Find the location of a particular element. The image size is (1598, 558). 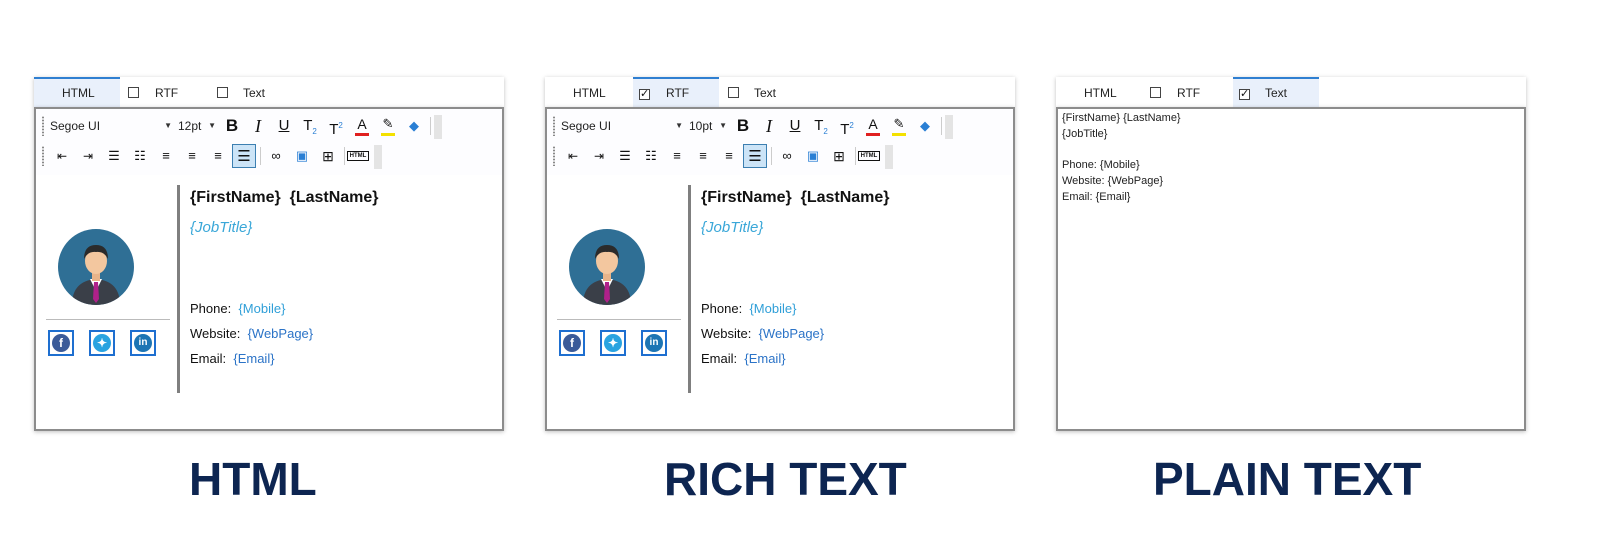

avatar is located at coordinates (96, 267).